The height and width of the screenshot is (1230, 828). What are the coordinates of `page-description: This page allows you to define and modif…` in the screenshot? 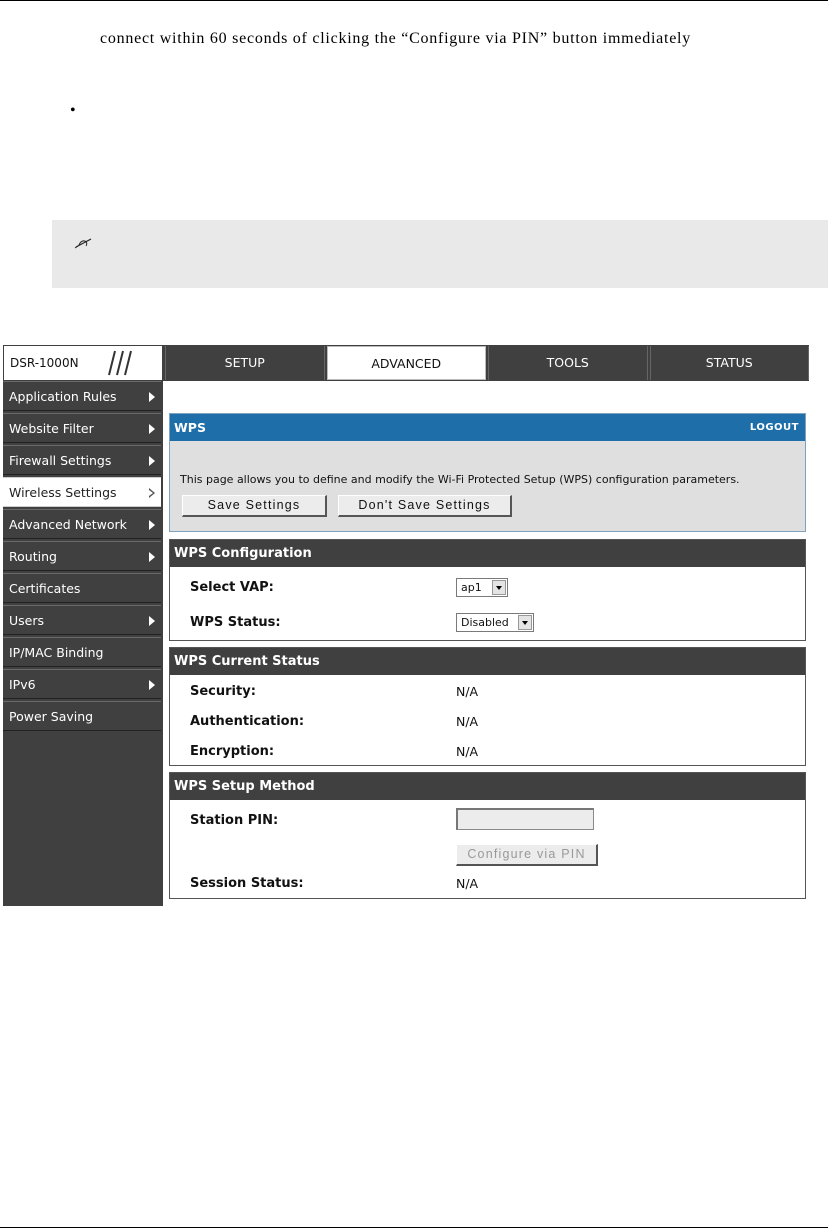 It's located at (460, 479).